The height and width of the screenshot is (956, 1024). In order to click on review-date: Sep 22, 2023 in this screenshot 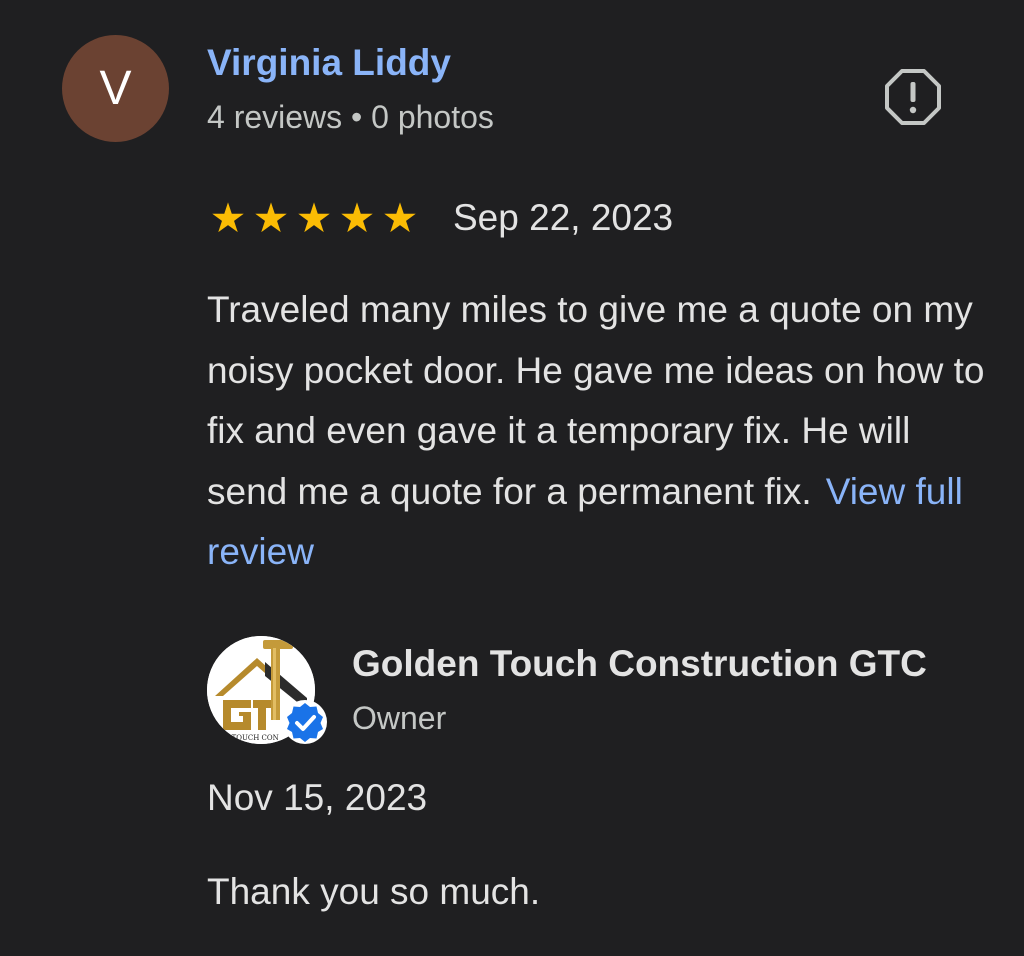, I will do `click(563, 217)`.